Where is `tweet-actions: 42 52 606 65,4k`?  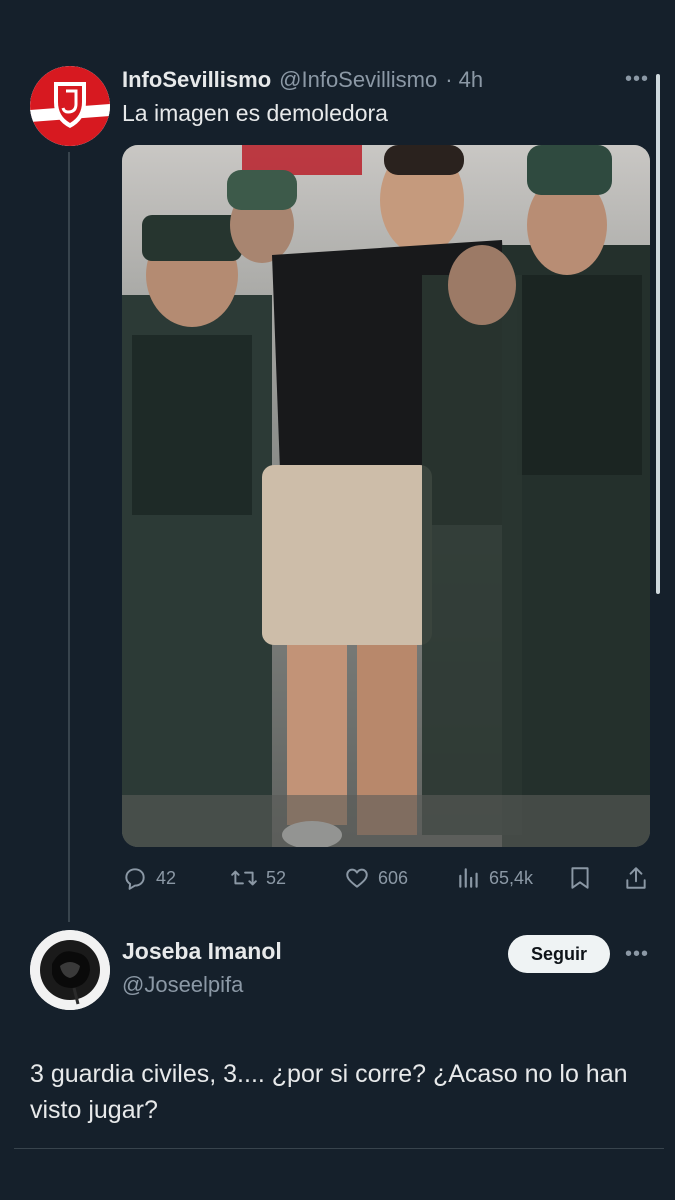 tweet-actions: 42 52 606 65,4k is located at coordinates (386, 878).